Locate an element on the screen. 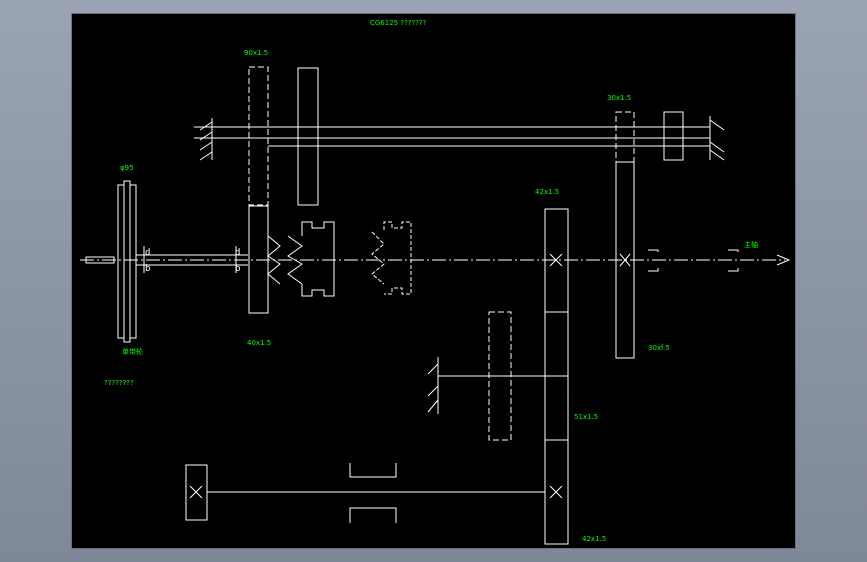 The image size is (867, 562). bearing-mark-right-top: d is located at coordinates (237, 253).